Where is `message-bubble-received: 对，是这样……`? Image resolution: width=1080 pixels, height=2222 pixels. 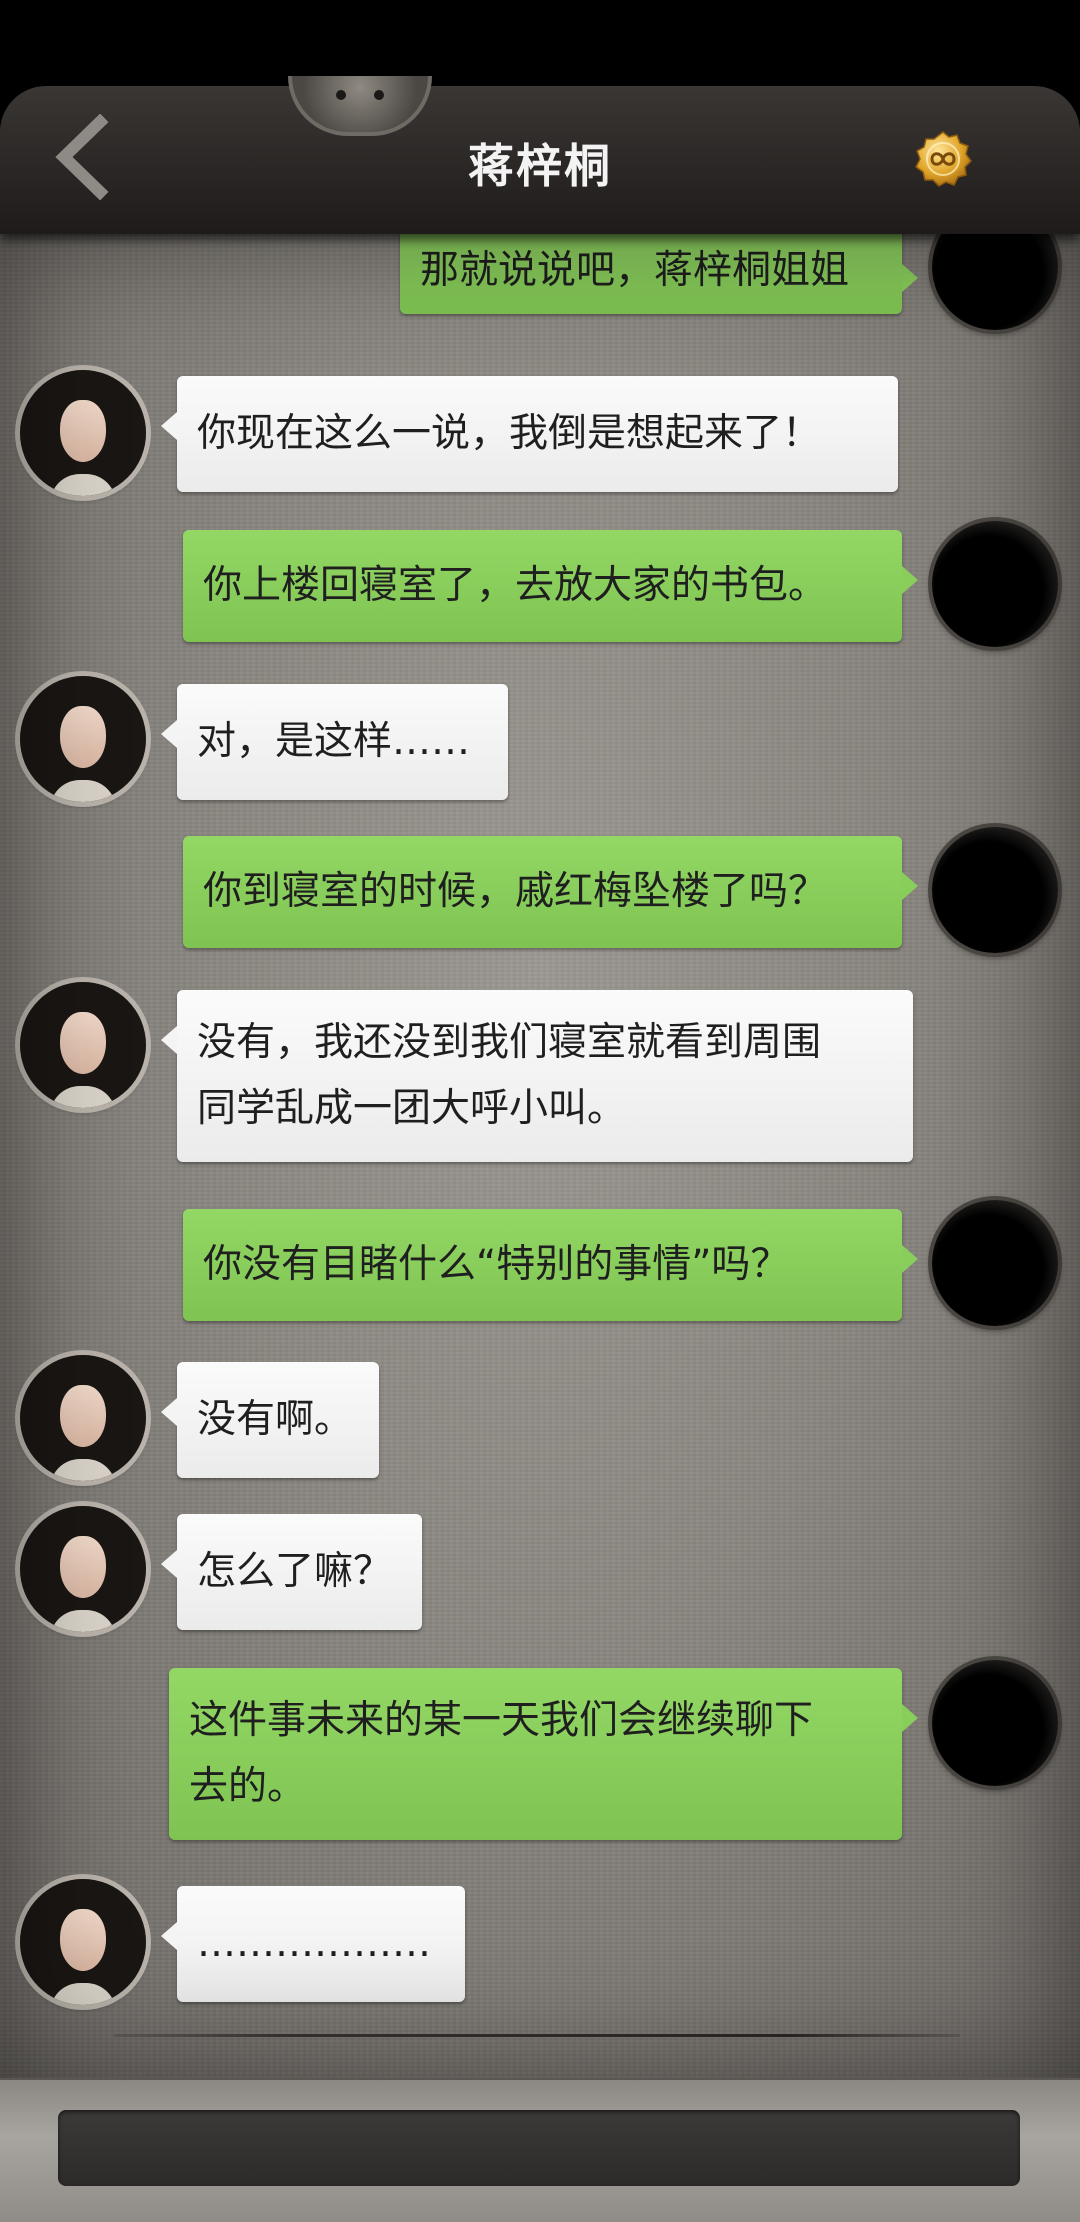
message-bubble-received: 对，是这样…… is located at coordinates (334, 742).